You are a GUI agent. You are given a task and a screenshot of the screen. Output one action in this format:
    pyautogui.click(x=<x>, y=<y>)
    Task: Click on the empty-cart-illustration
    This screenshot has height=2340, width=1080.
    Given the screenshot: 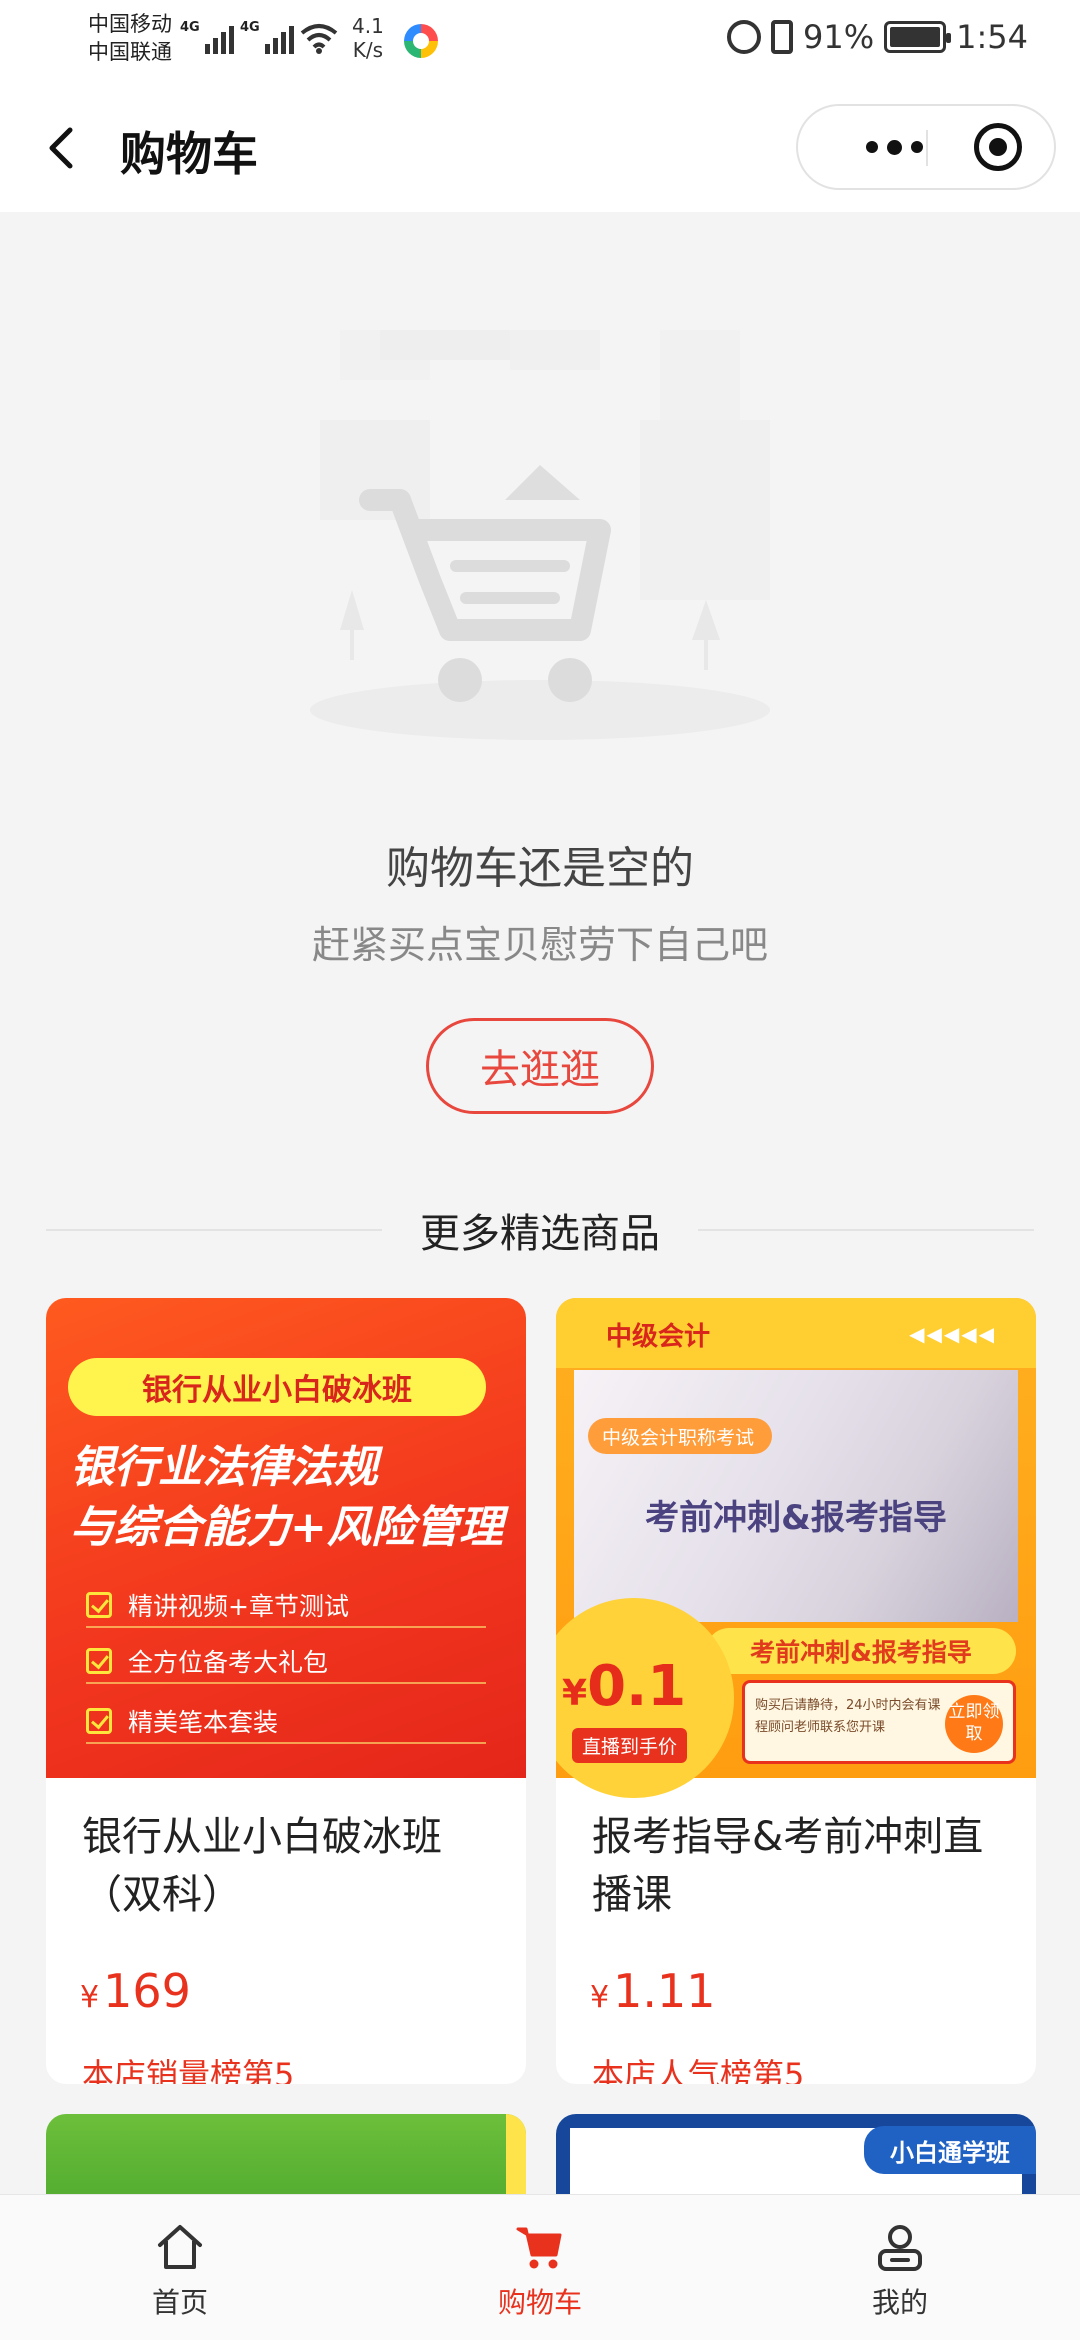 What is the action you would take?
    pyautogui.click(x=540, y=535)
    